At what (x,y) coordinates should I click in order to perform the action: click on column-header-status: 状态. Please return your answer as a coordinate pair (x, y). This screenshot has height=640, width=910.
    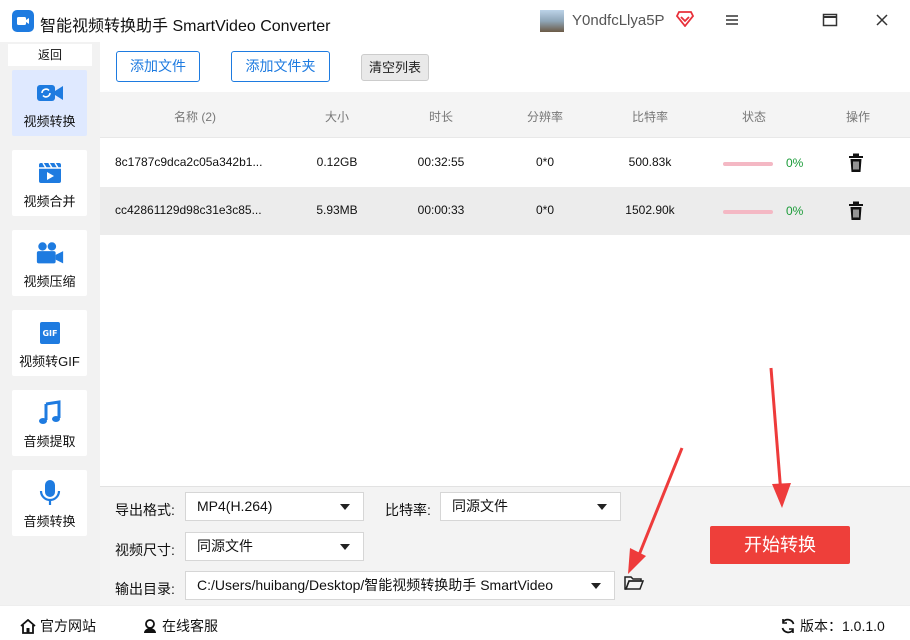
    Looking at the image, I should click on (753, 117).